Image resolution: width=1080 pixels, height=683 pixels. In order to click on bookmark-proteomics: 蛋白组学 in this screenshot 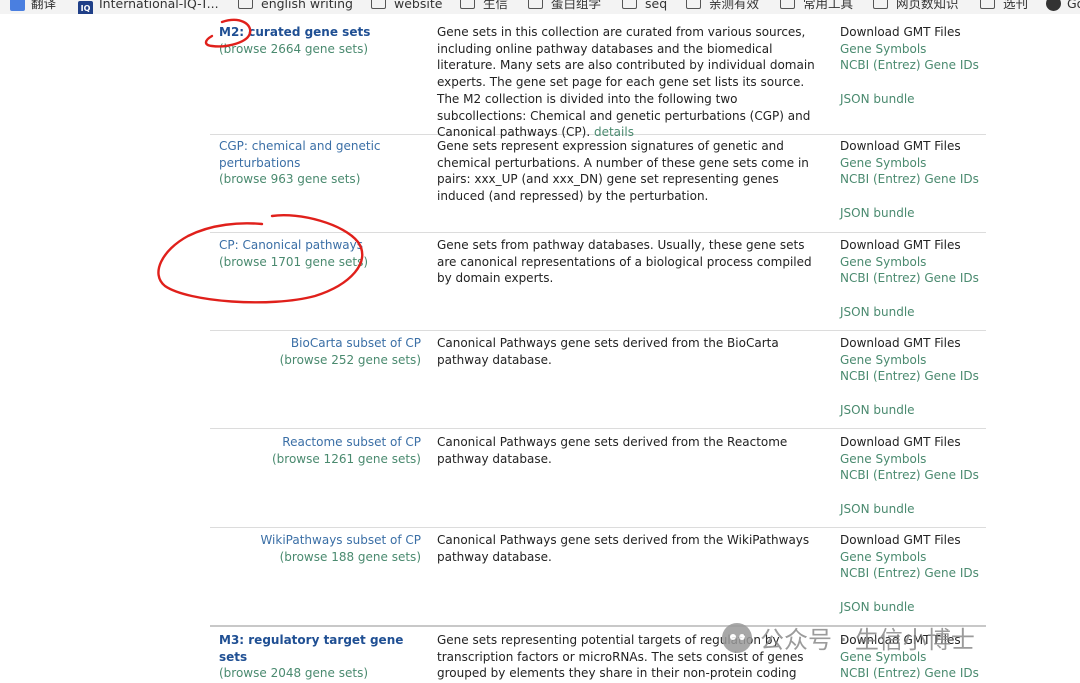, I will do `click(564, 7)`.